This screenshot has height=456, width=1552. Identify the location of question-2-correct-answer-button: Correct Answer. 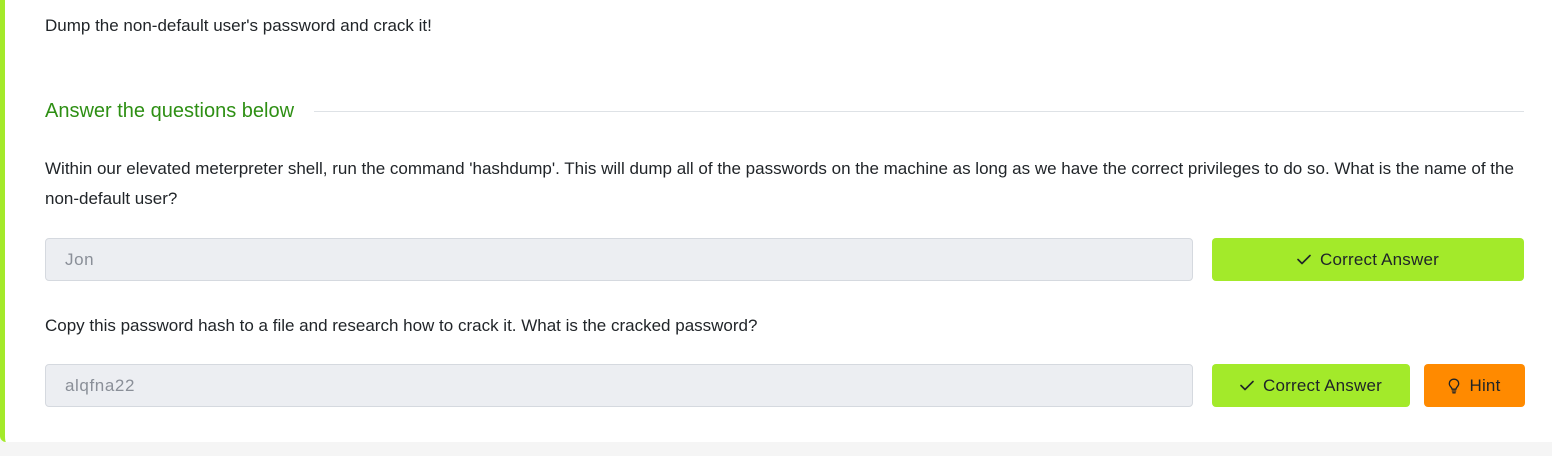
(1311, 385).